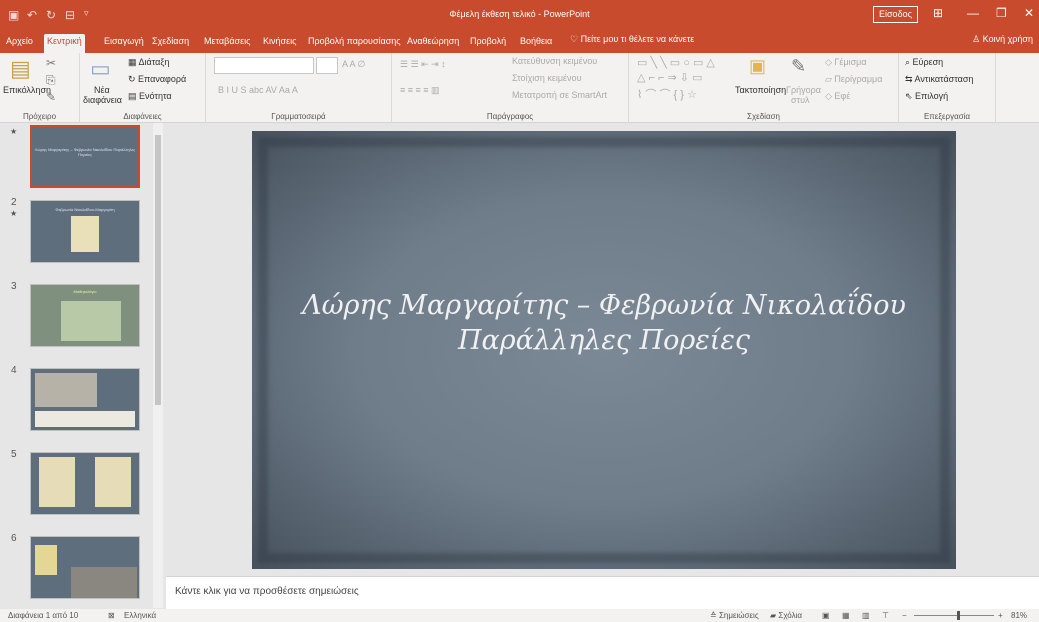 This screenshot has height=622, width=1039. What do you see at coordinates (938, 13) in the screenshot?
I see `ribbon-display-options-icon: ⊞` at bounding box center [938, 13].